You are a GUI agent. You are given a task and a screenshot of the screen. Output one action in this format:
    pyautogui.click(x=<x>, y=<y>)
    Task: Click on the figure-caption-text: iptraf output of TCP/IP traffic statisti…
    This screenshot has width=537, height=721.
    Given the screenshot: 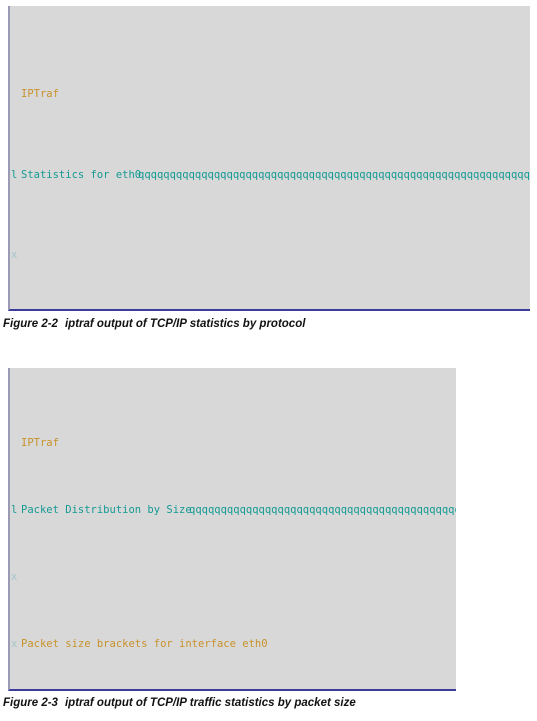 What is the action you would take?
    pyautogui.click(x=210, y=703)
    